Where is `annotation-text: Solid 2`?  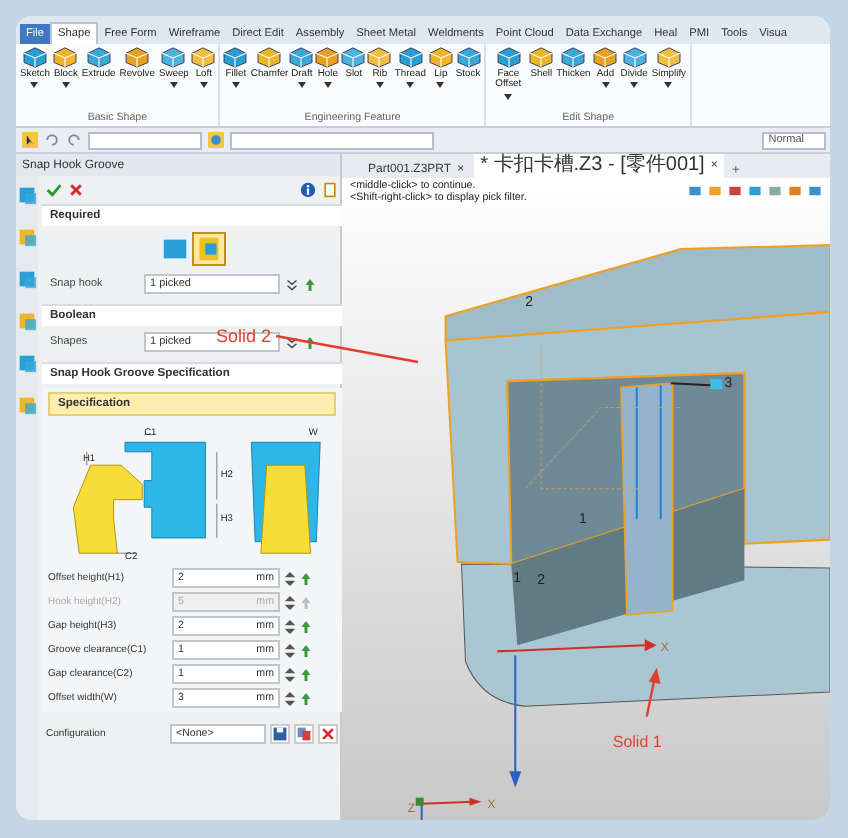 annotation-text: Solid 2 is located at coordinates (244, 336).